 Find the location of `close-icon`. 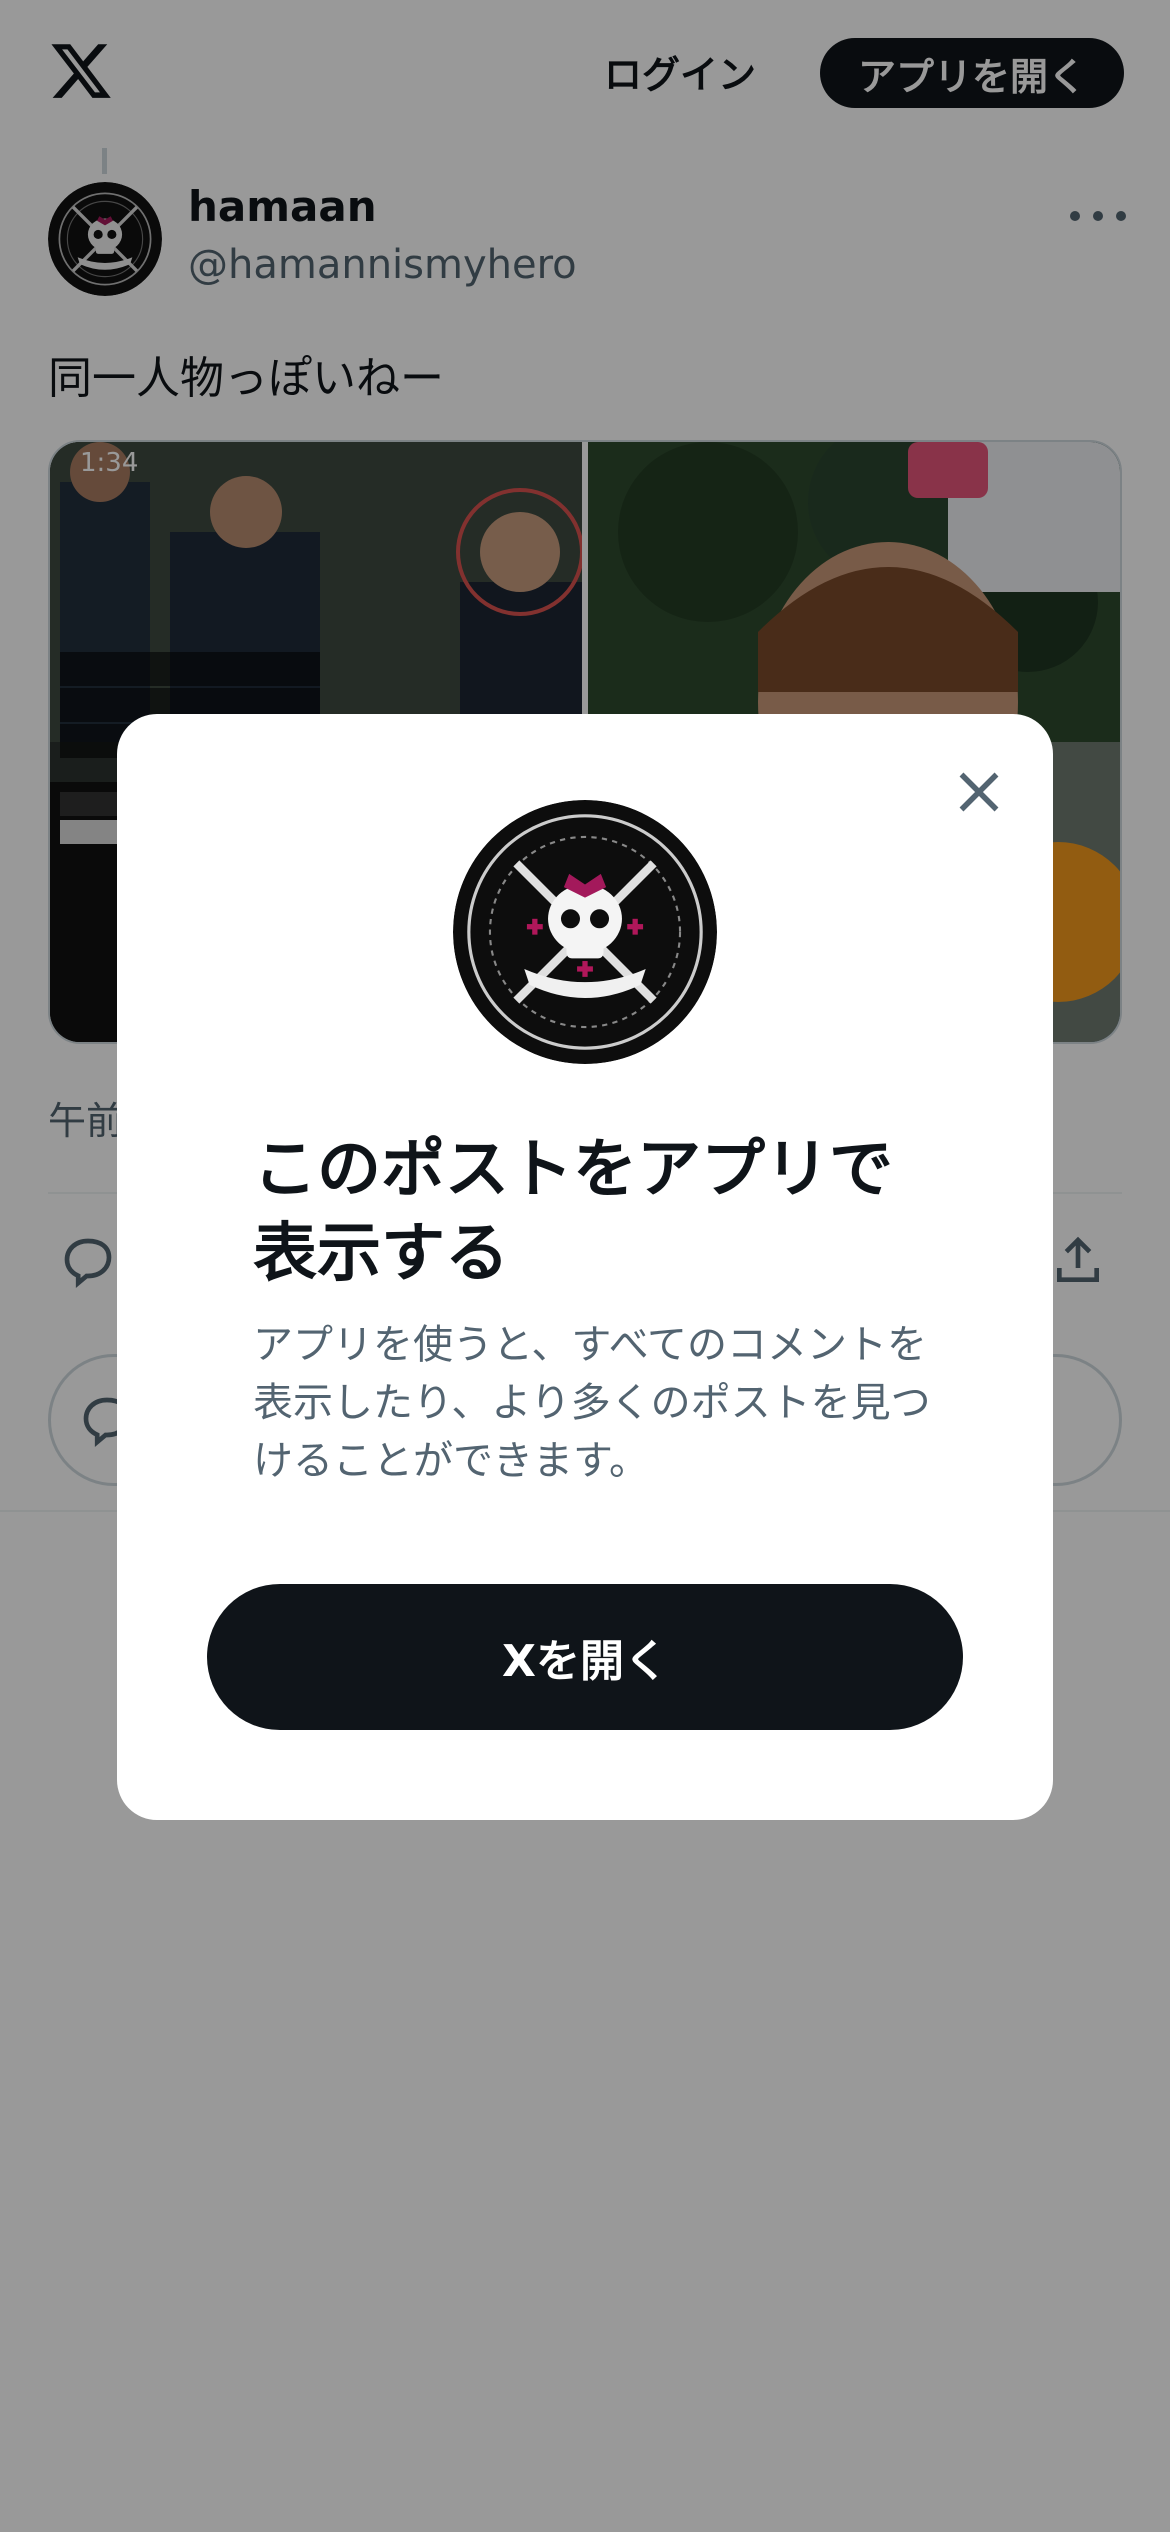

close-icon is located at coordinates (979, 792).